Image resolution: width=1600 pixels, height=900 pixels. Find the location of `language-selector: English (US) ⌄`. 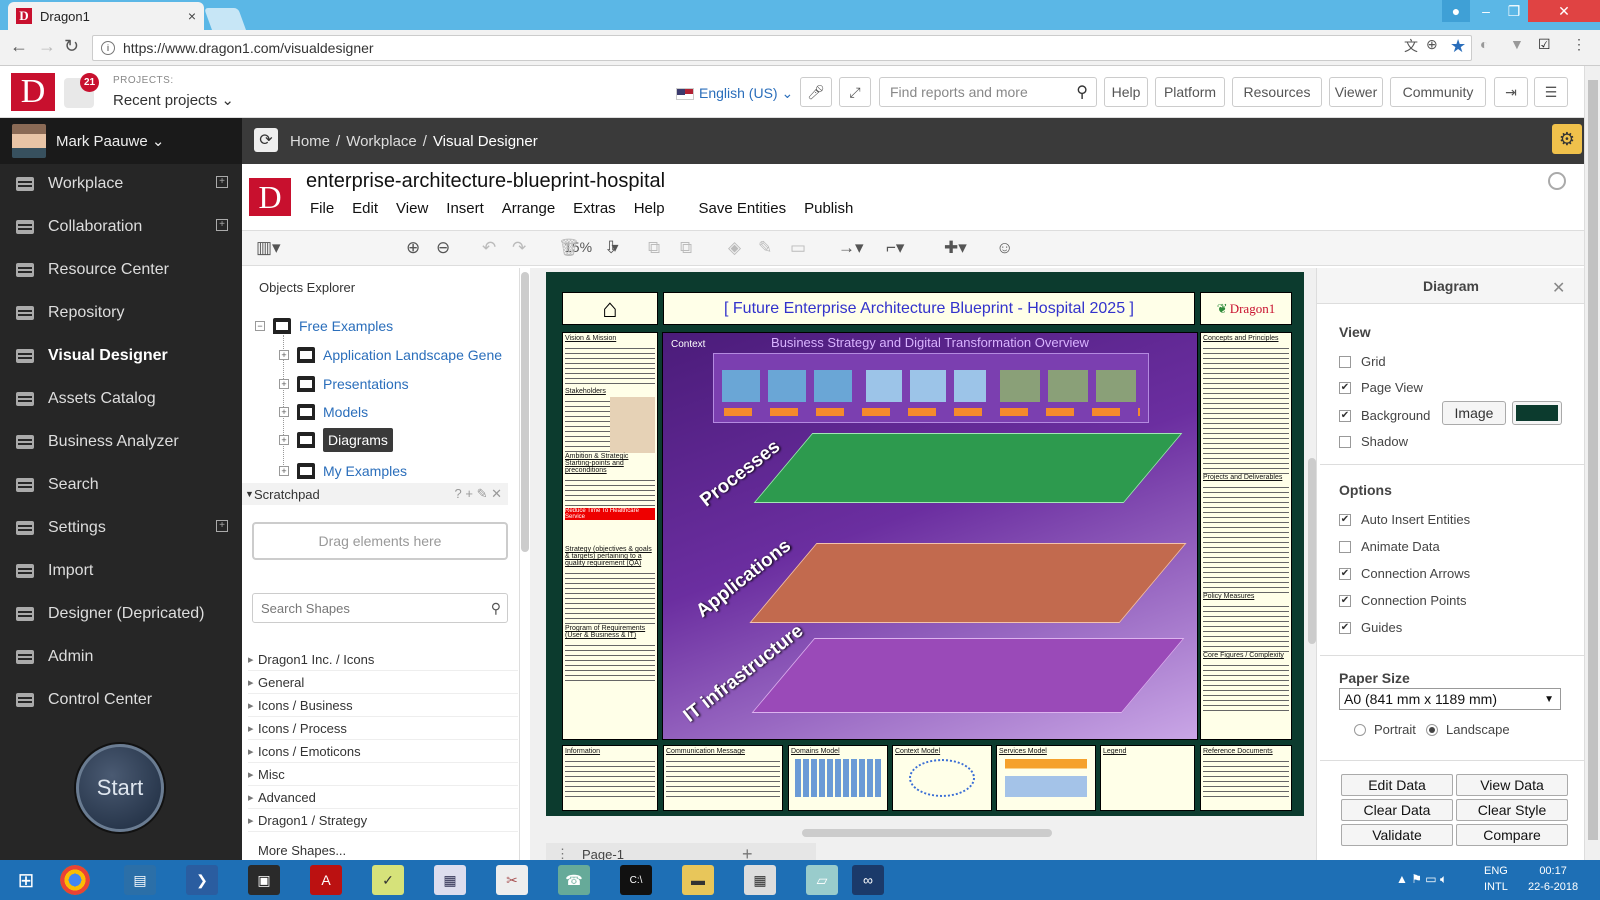

language-selector: English (US) ⌄ is located at coordinates (734, 93).